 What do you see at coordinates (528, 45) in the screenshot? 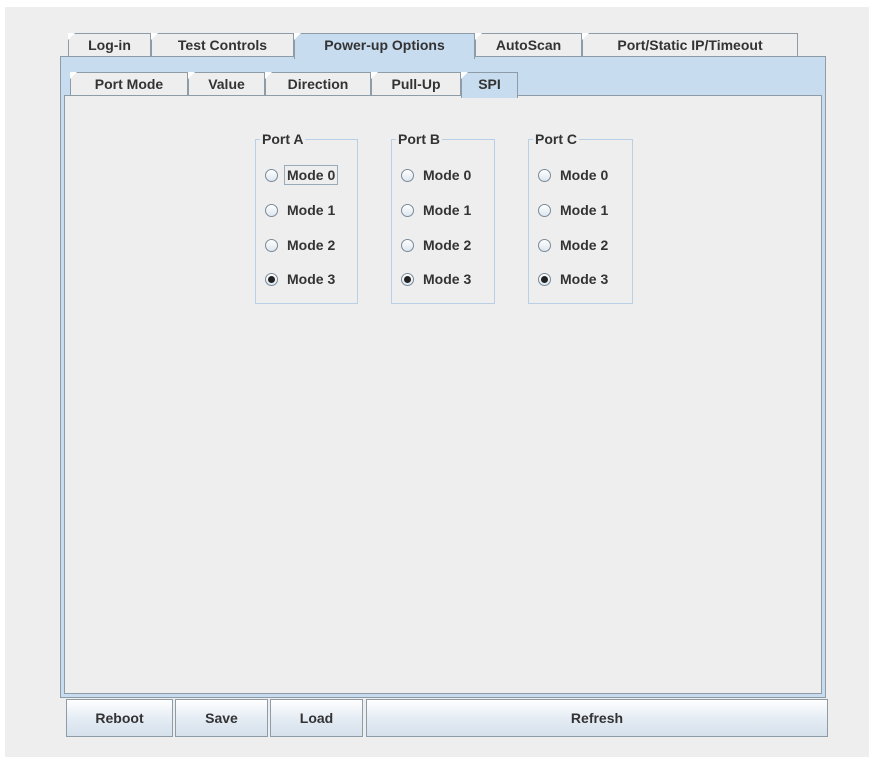
I see `tab-autoscan: AutoScan` at bounding box center [528, 45].